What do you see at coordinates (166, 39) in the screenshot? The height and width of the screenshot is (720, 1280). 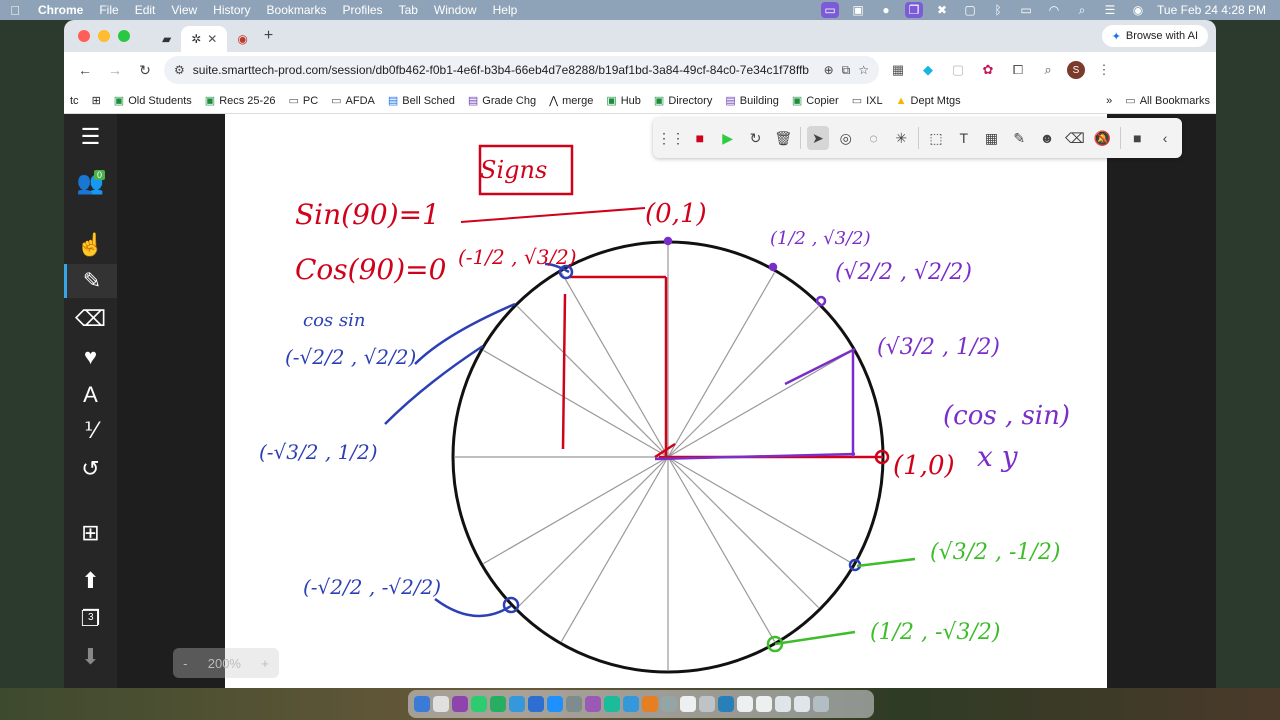 I see `tab-1: ▰` at bounding box center [166, 39].